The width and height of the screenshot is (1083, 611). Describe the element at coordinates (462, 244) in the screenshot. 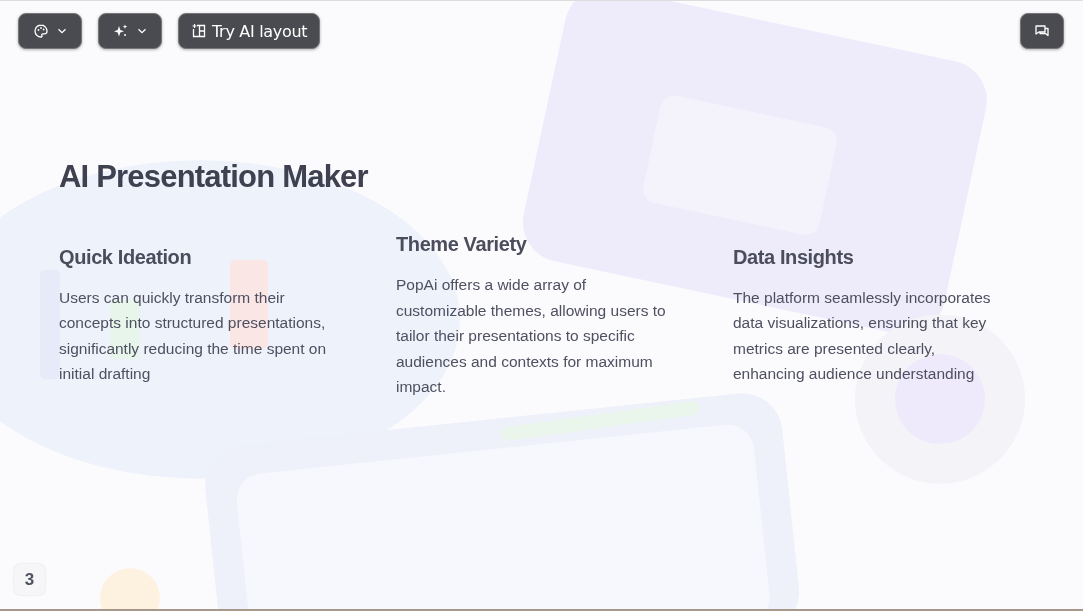

I see `feature-heading: Theme Variety` at that location.